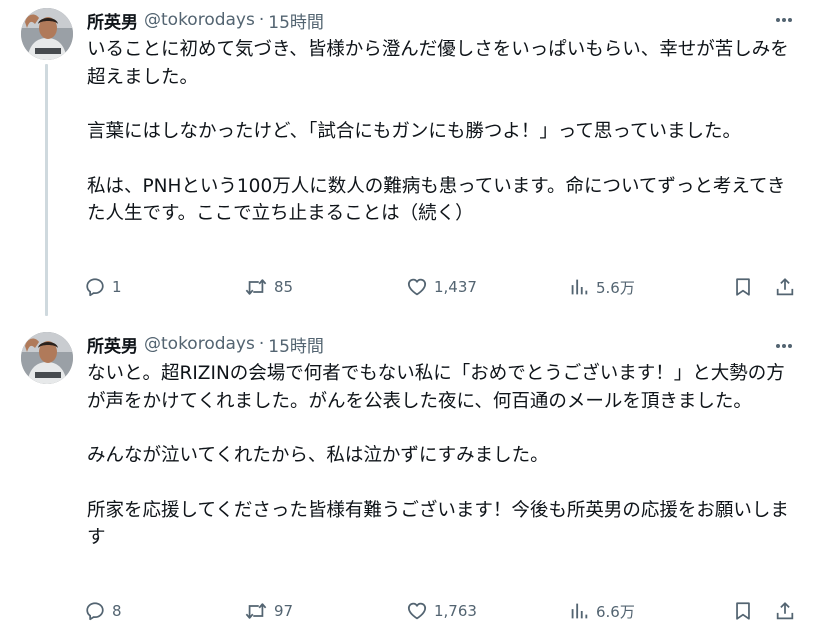 This screenshot has height=640, width=818. I want to click on reply-button: 1, so click(103, 287).